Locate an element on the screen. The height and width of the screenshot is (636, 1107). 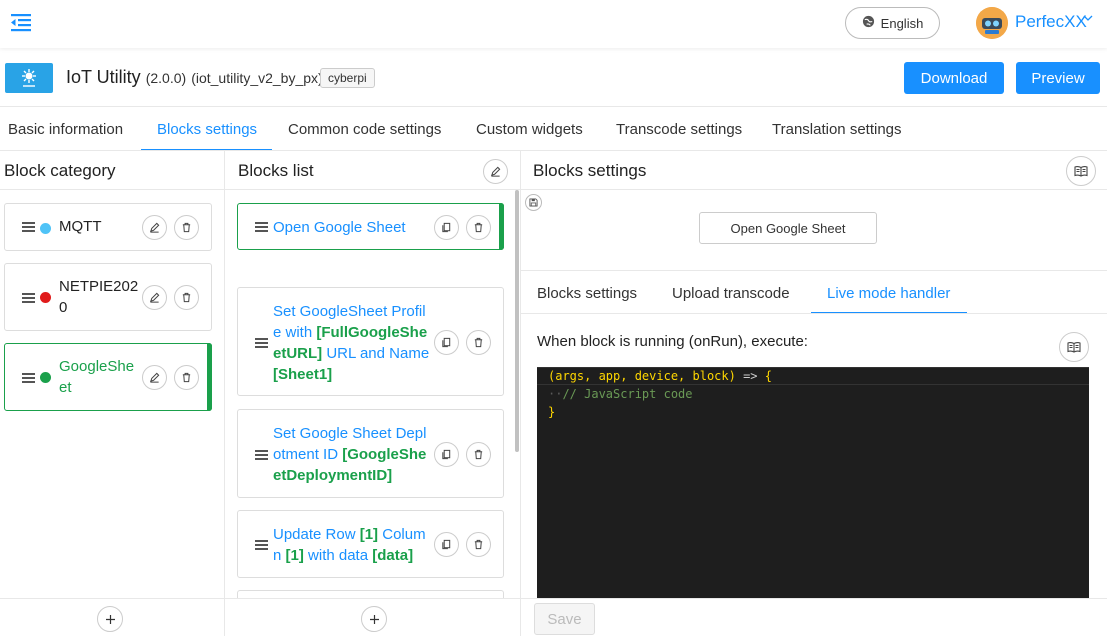
chevron-down-icon is located at coordinates (1088, 19).